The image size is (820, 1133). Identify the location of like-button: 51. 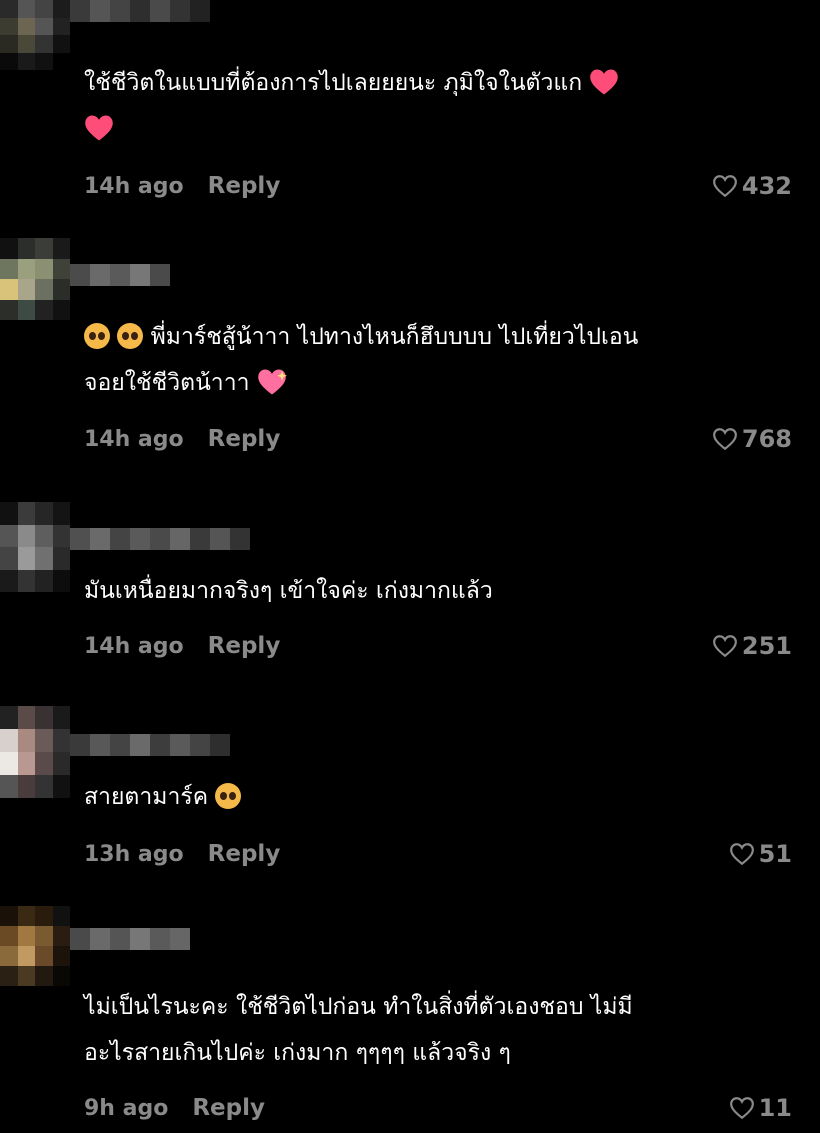
(760, 854).